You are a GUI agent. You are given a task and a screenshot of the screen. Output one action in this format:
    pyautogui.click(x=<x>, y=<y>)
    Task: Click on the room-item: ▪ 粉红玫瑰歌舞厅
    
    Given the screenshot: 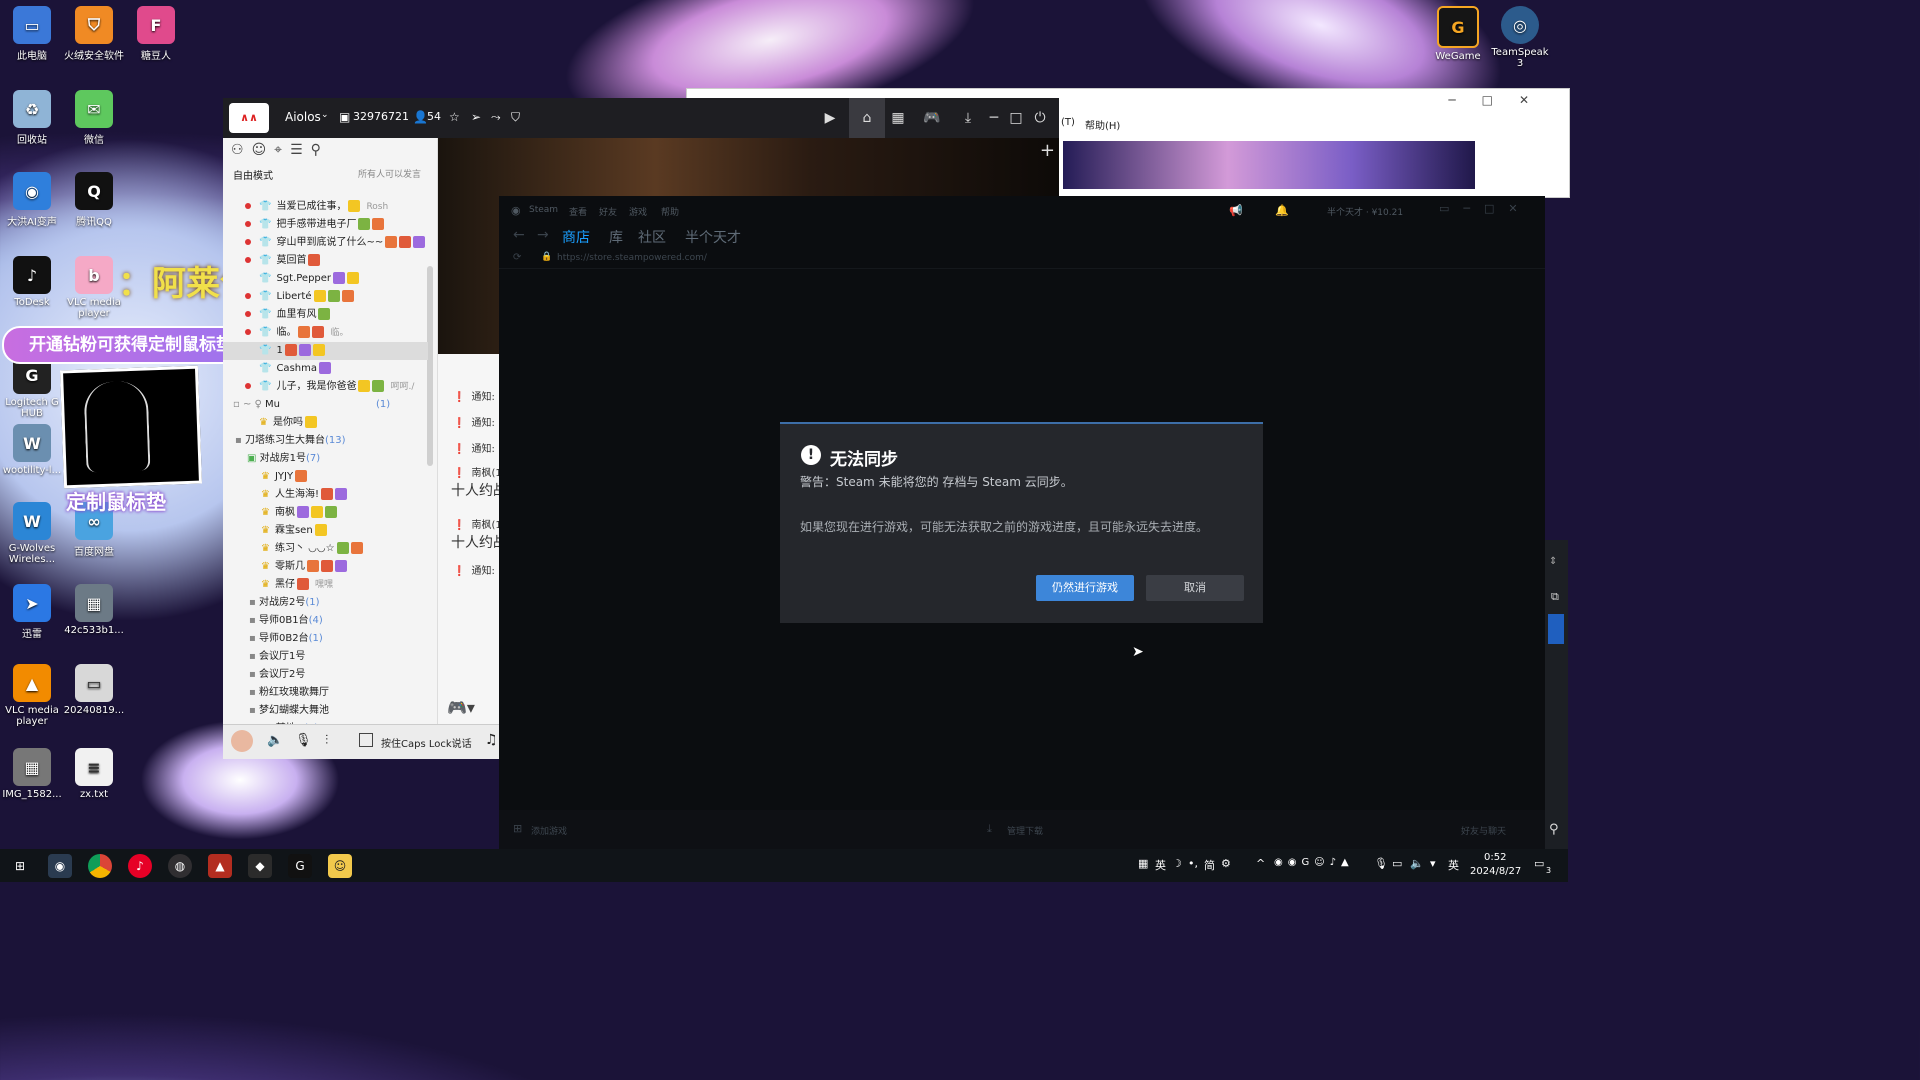 What is the action you would take?
    pyautogui.click(x=325, y=693)
    